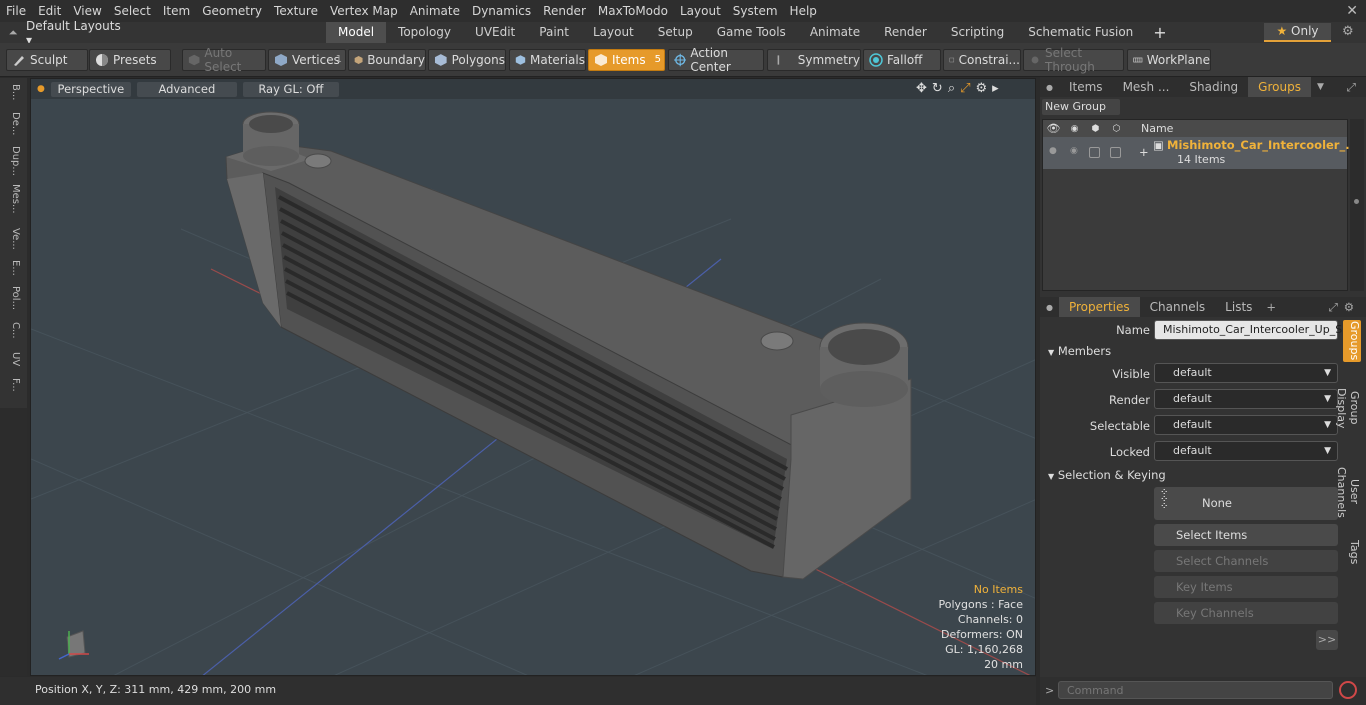  I want to click on locked-dropdown: default ▼, so click(1246, 451).